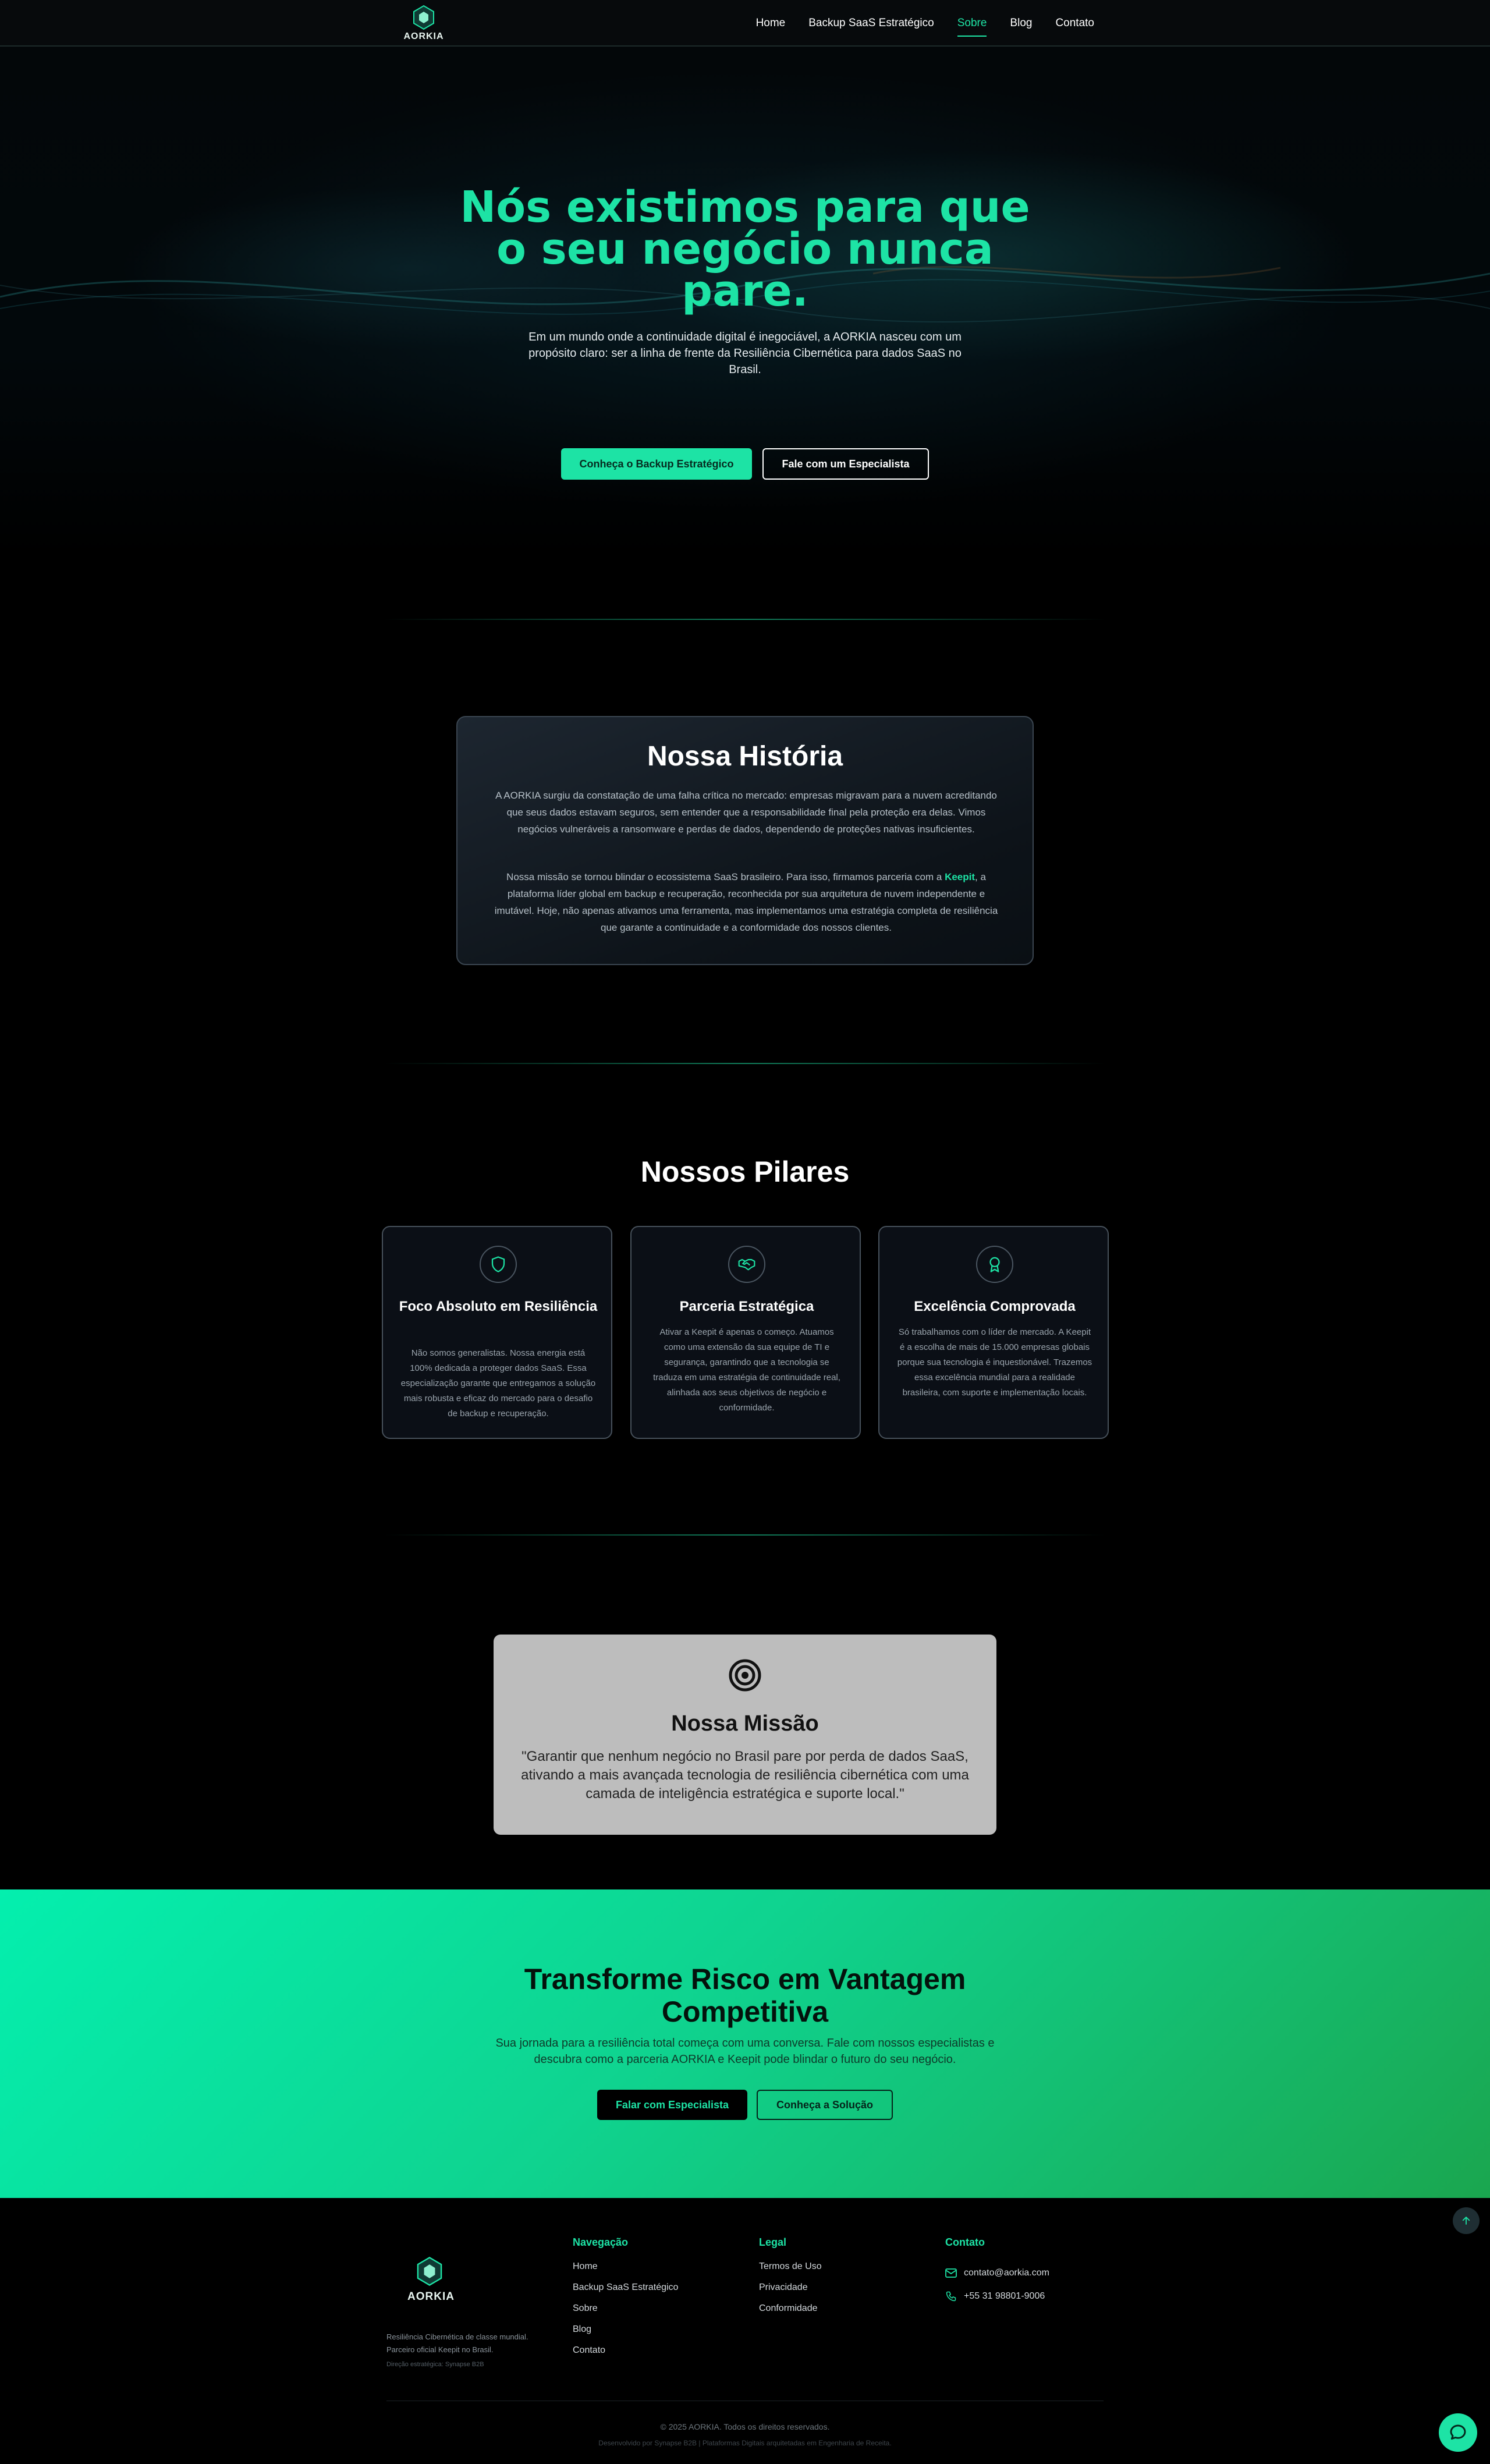 Image resolution: width=1490 pixels, height=2464 pixels. I want to click on footer-link-privacidade: Privacidade, so click(790, 2292).